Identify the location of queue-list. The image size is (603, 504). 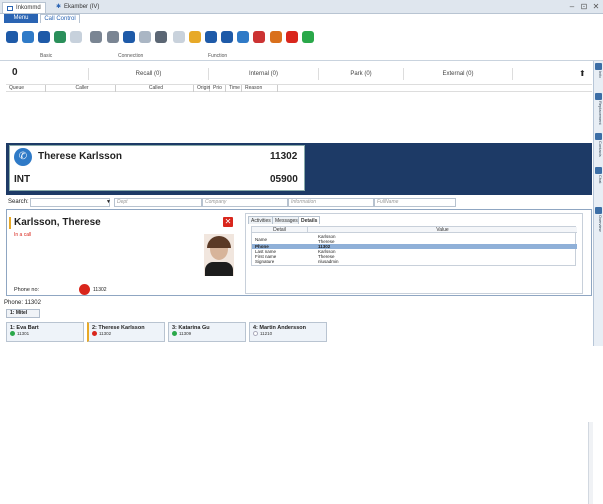
(299, 117).